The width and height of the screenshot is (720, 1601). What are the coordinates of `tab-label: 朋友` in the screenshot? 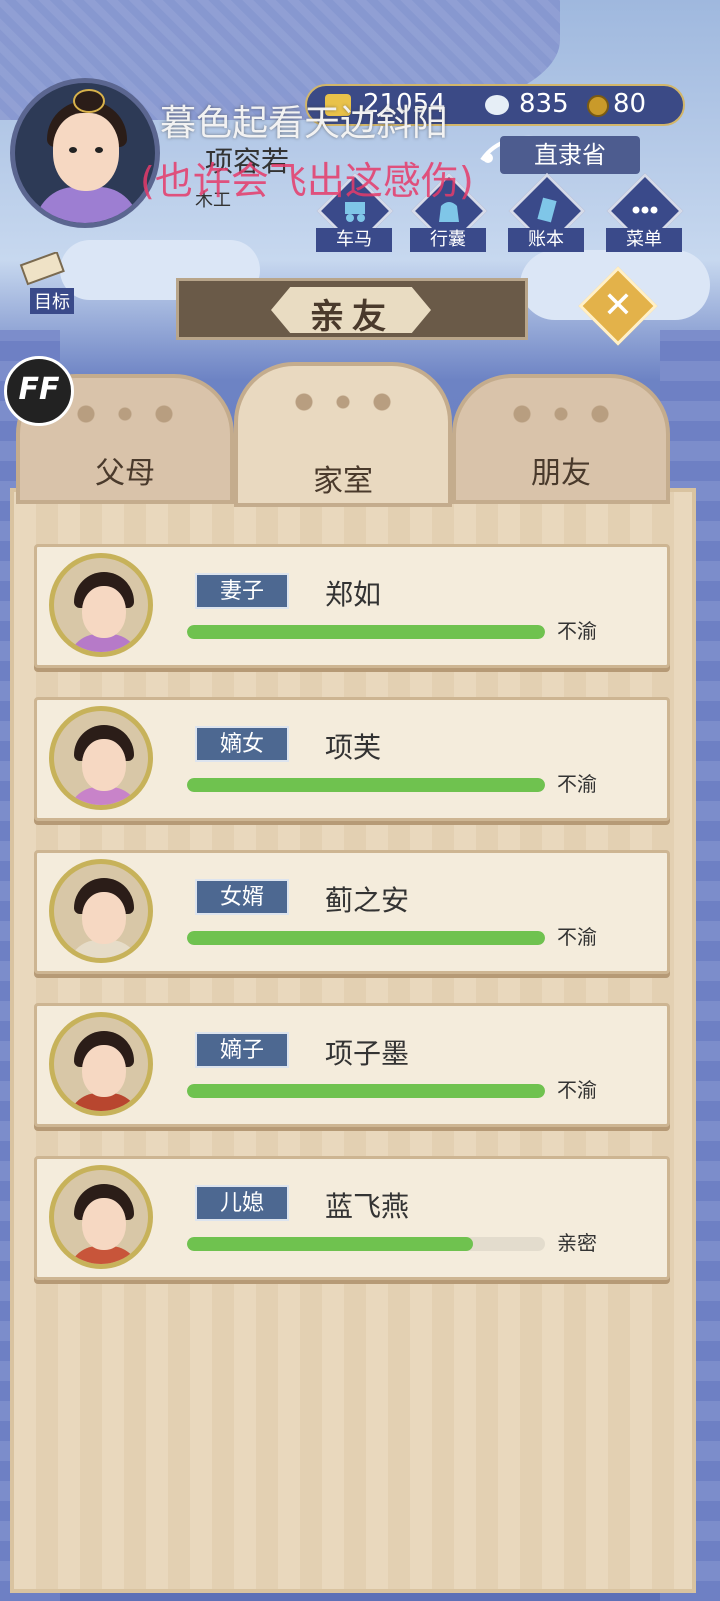 It's located at (561, 473).